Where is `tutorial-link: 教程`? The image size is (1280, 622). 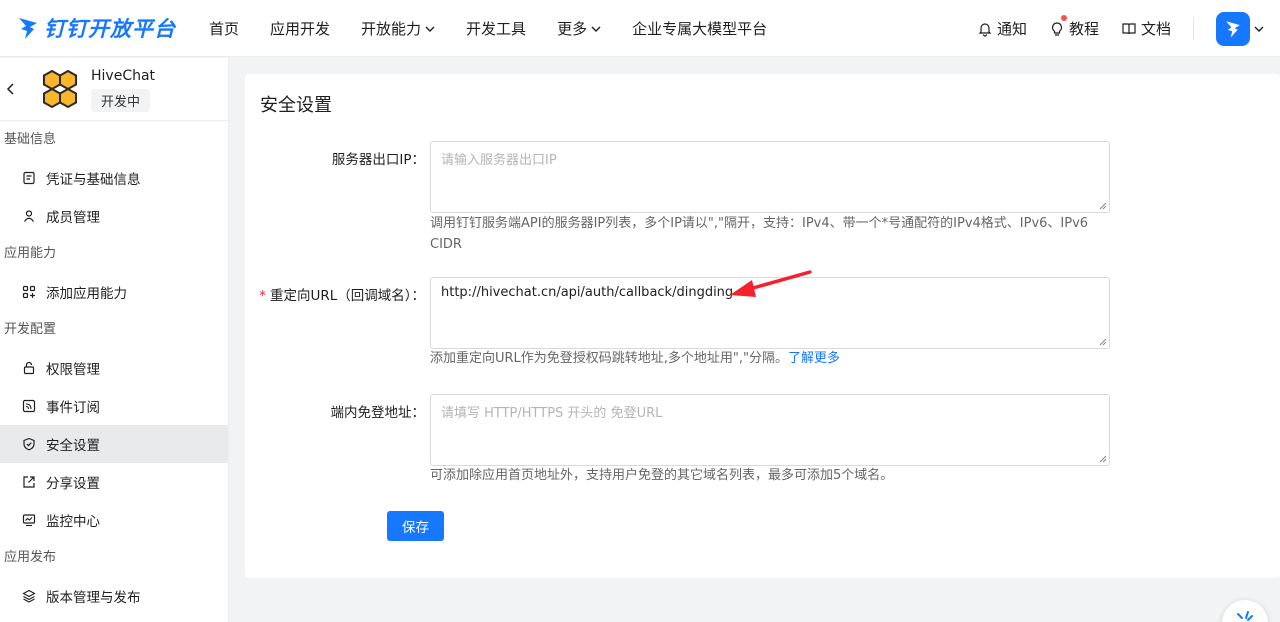 tutorial-link: 教程 is located at coordinates (1074, 27).